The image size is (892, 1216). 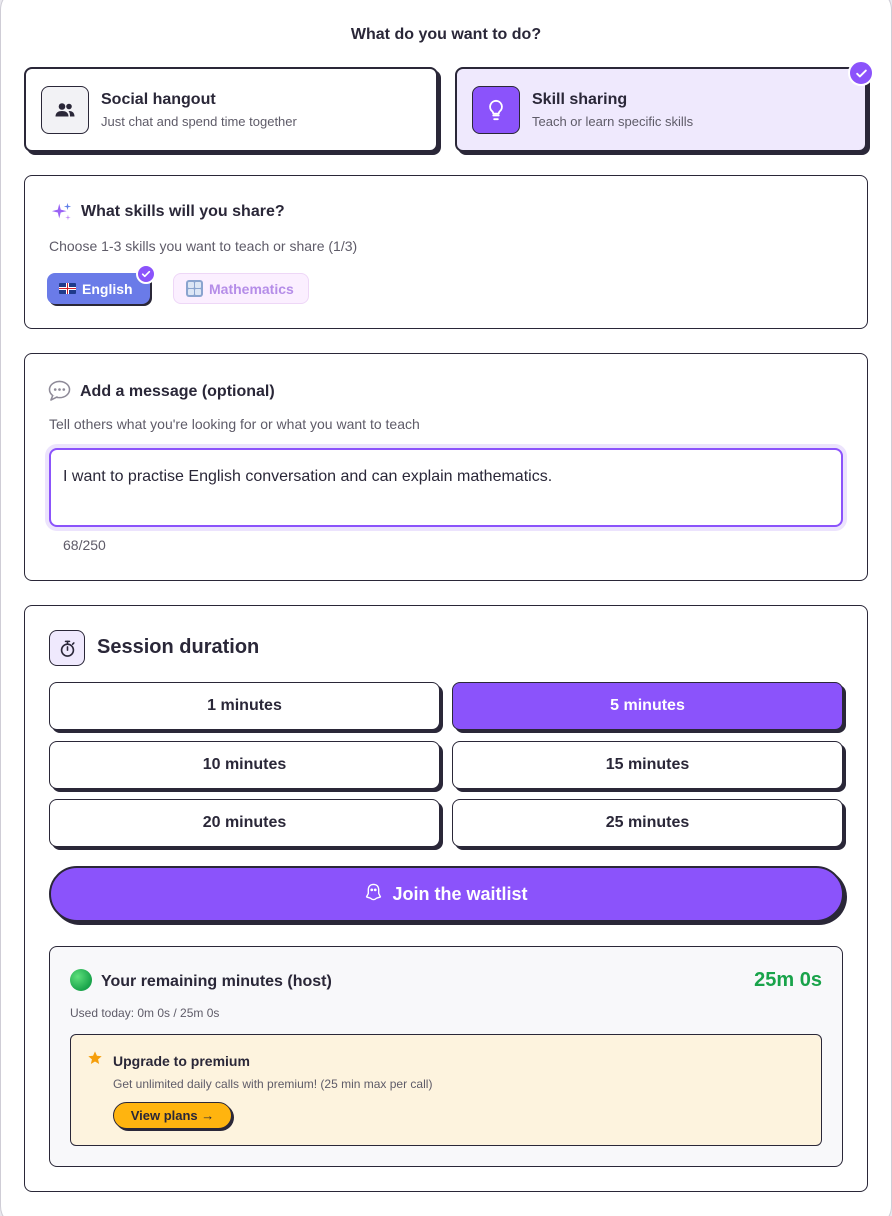 I want to click on green-circle-icon, so click(x=81, y=980).